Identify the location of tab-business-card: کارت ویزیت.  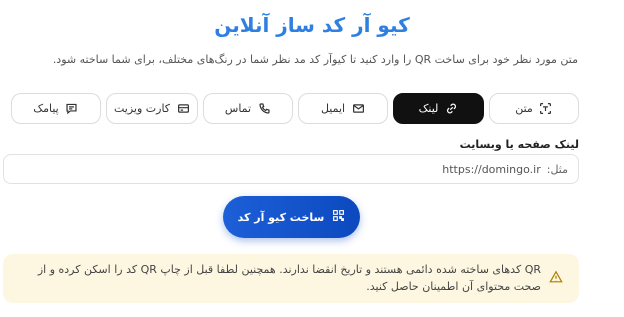
(152, 108).